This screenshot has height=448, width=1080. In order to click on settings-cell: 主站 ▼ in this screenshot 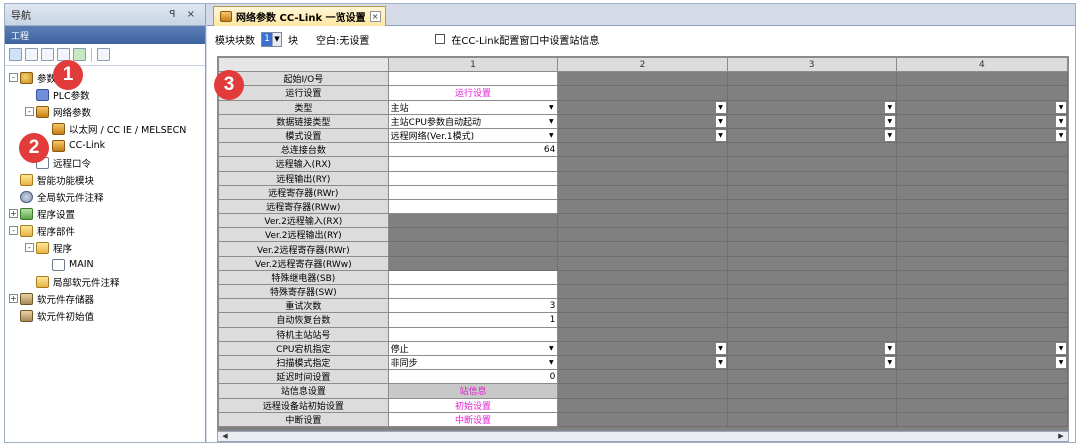, I will do `click(473, 107)`.